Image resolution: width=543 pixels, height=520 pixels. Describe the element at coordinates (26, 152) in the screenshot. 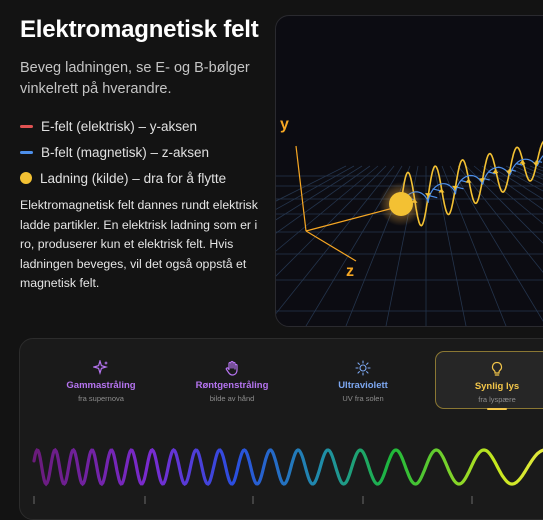

I see `b-field-swatch` at that location.